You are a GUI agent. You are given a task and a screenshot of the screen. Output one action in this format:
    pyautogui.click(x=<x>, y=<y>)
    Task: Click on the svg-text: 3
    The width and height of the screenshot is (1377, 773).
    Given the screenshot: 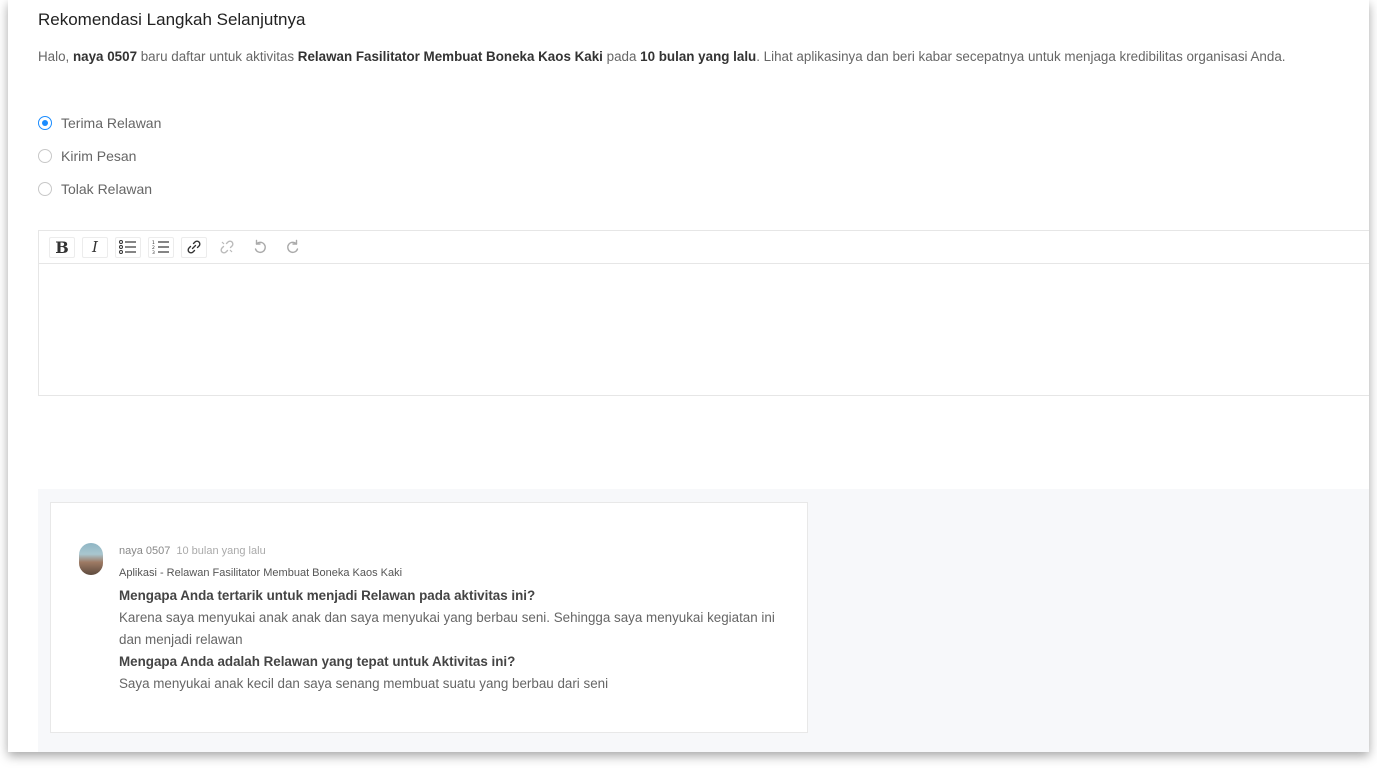 What is the action you would take?
    pyautogui.click(x=153, y=252)
    